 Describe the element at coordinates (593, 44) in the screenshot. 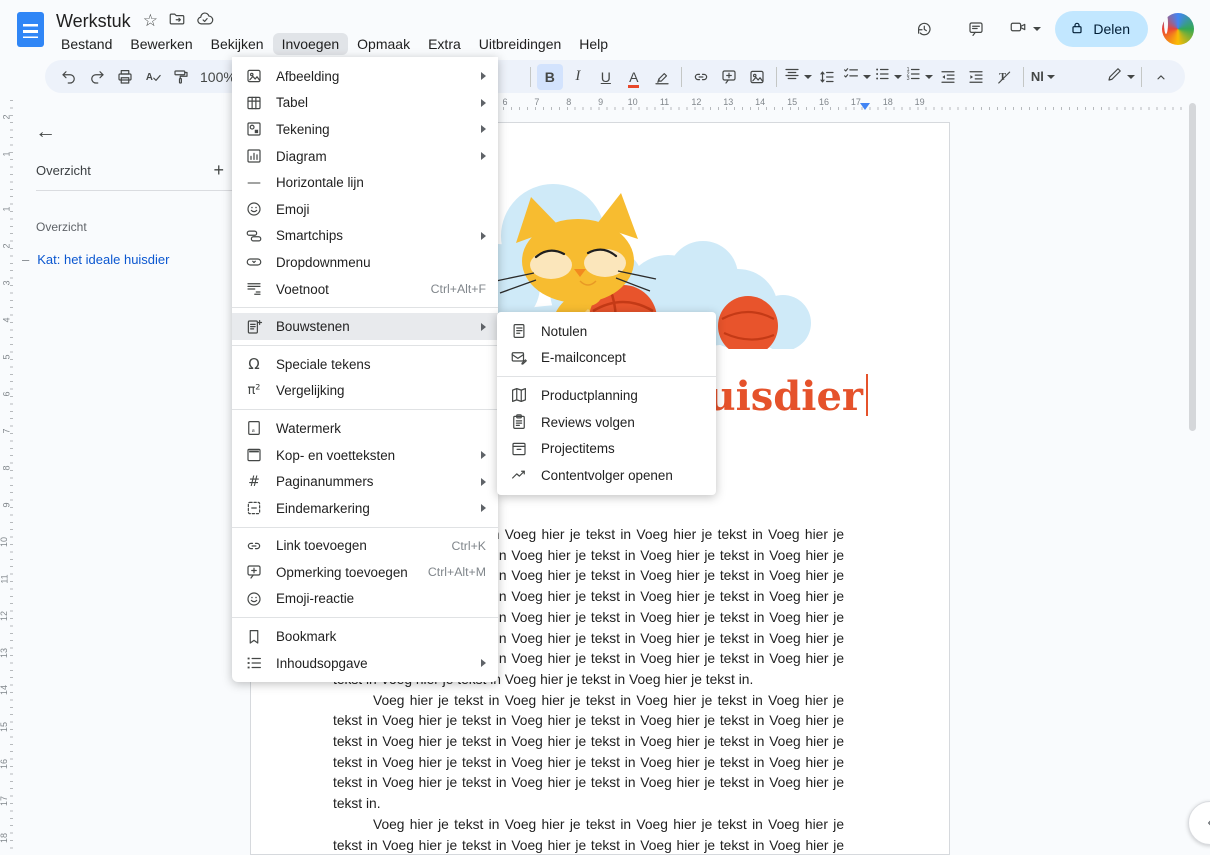

I see `menu-help: Help` at that location.